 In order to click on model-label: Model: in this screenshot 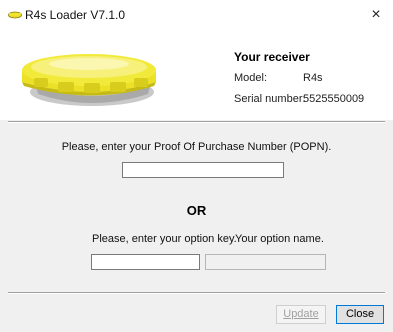, I will do `click(251, 78)`.